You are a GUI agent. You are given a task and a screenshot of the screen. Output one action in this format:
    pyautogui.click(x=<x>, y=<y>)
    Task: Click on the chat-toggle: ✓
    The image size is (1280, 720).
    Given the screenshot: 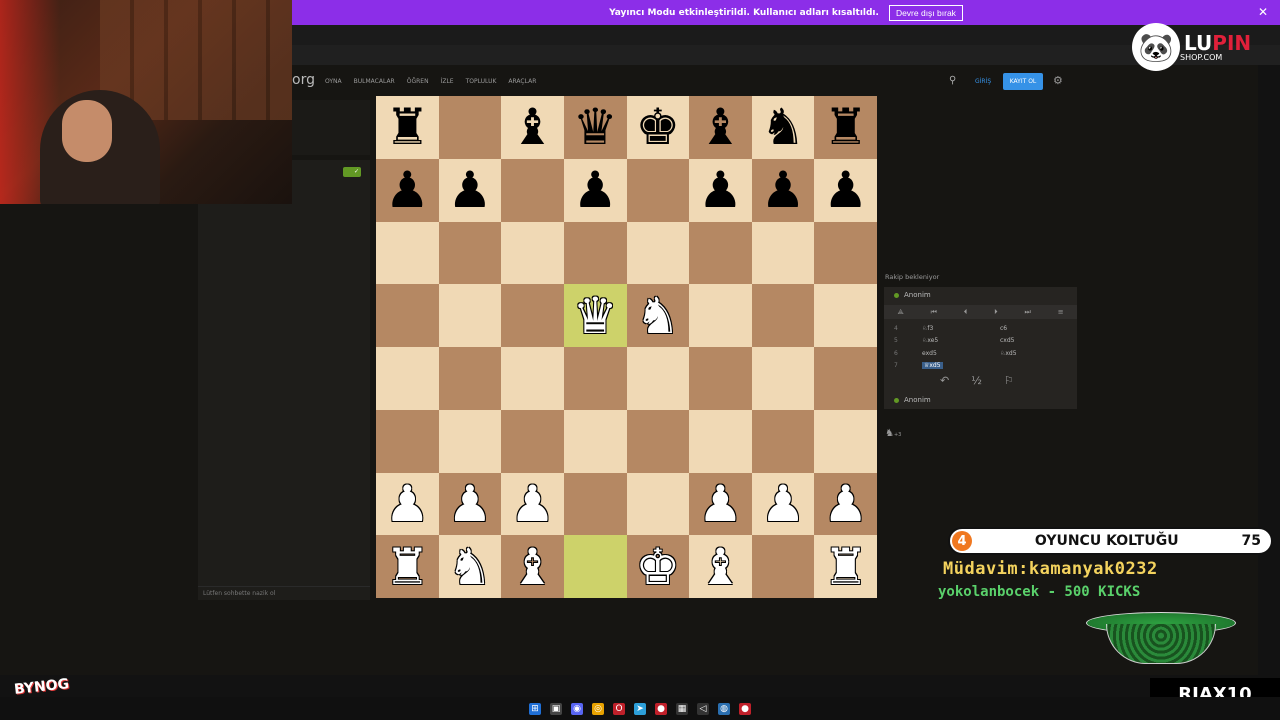 What is the action you would take?
    pyautogui.click(x=352, y=172)
    